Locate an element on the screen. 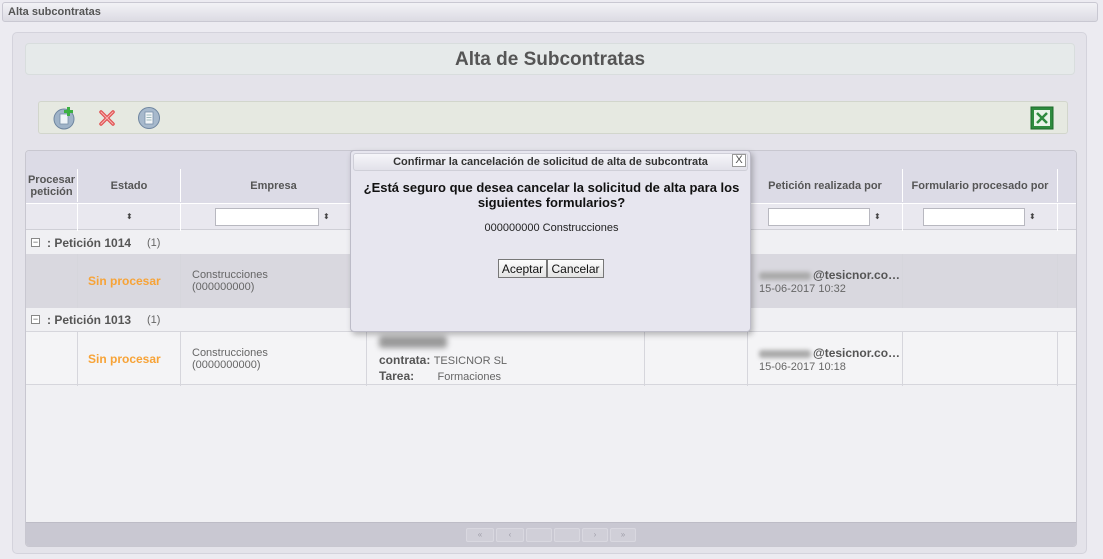 The width and height of the screenshot is (1103, 559). tarea-label: Tarea: is located at coordinates (397, 376).